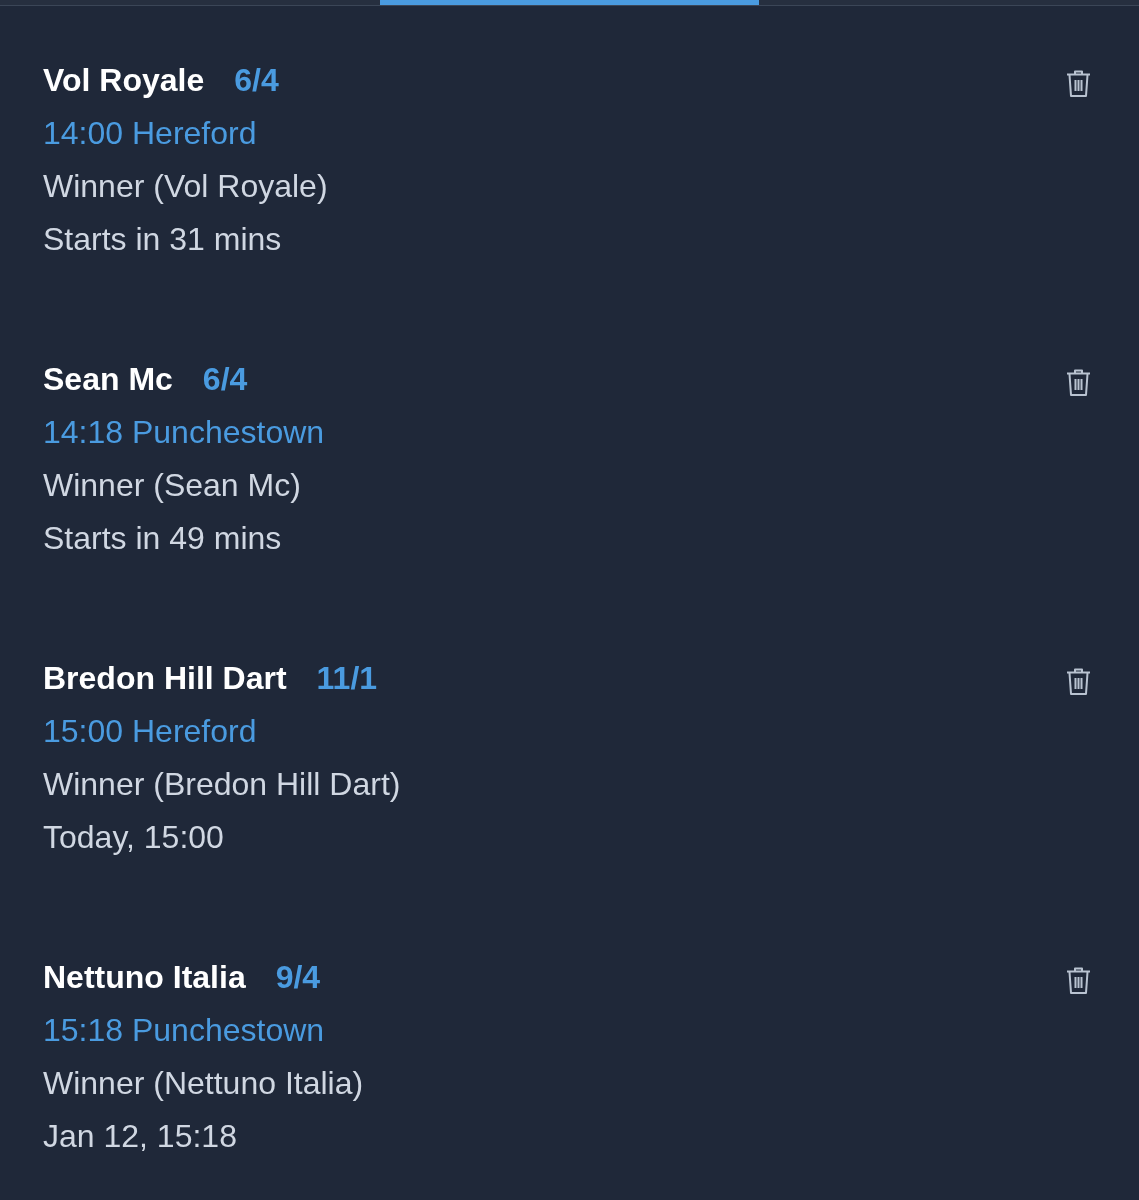 Image resolution: width=1139 pixels, height=1200 pixels. What do you see at coordinates (144, 977) in the screenshot?
I see `selection-name: Nettuno Italia` at bounding box center [144, 977].